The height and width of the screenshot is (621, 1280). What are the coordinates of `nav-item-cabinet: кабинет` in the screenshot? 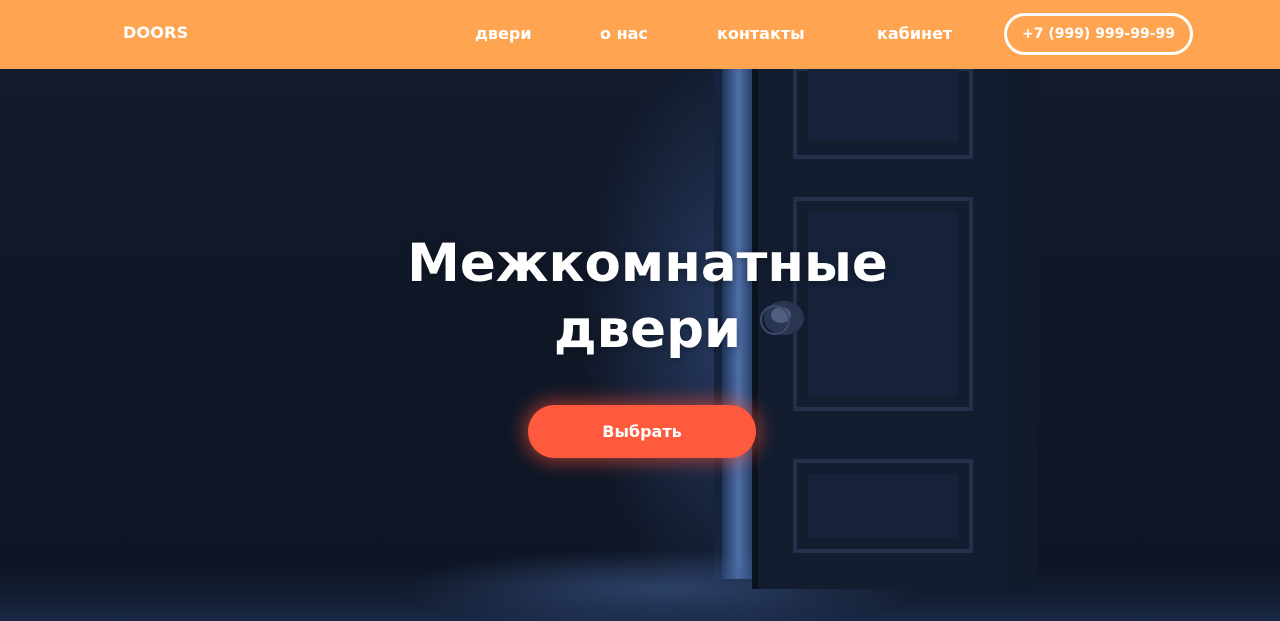 It's located at (914, 33).